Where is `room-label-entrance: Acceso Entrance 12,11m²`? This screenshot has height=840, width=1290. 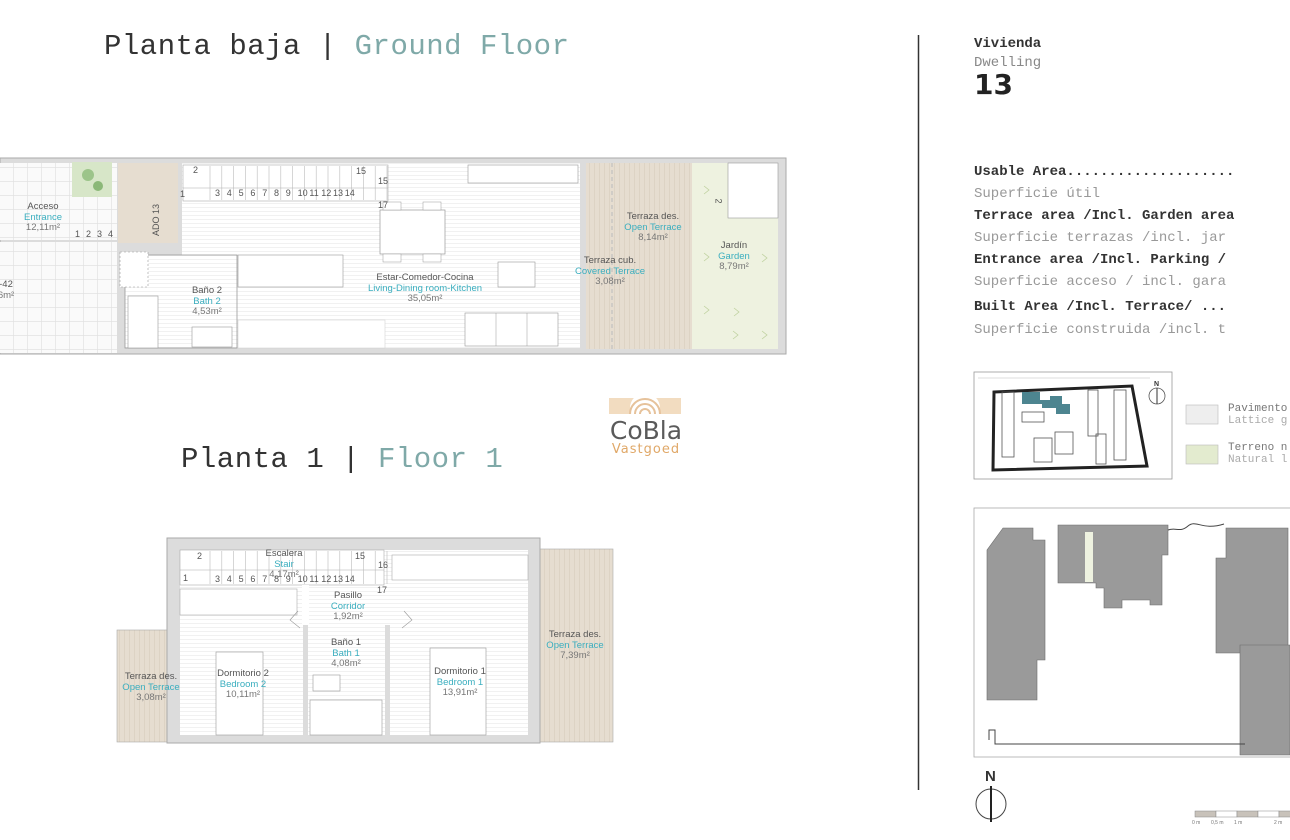 room-label-entrance: Acceso Entrance 12,11m² is located at coordinates (43, 217).